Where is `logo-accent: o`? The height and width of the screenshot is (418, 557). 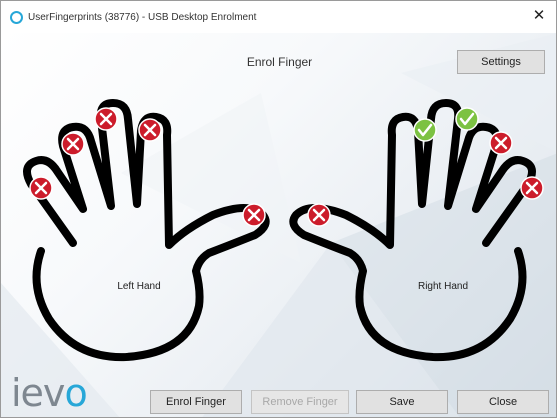 logo-accent: o is located at coordinates (75, 393).